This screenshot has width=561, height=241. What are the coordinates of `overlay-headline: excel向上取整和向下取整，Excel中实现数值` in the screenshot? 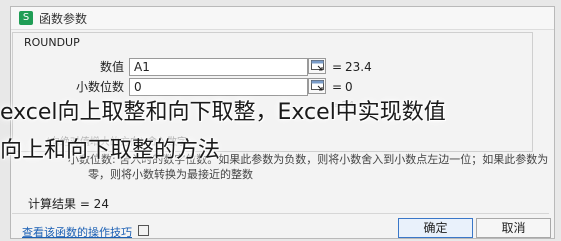 It's located at (223, 112).